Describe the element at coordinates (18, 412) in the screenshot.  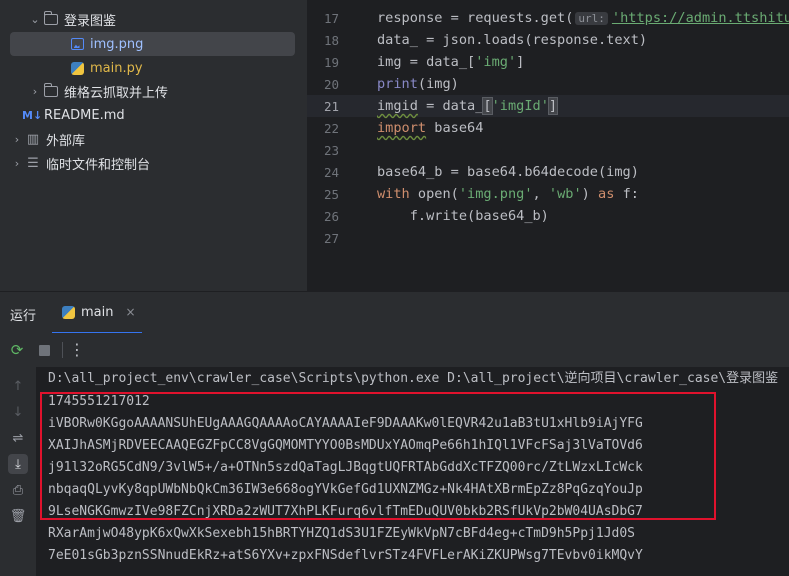
I see `arrow-down-icon: ↓` at that location.